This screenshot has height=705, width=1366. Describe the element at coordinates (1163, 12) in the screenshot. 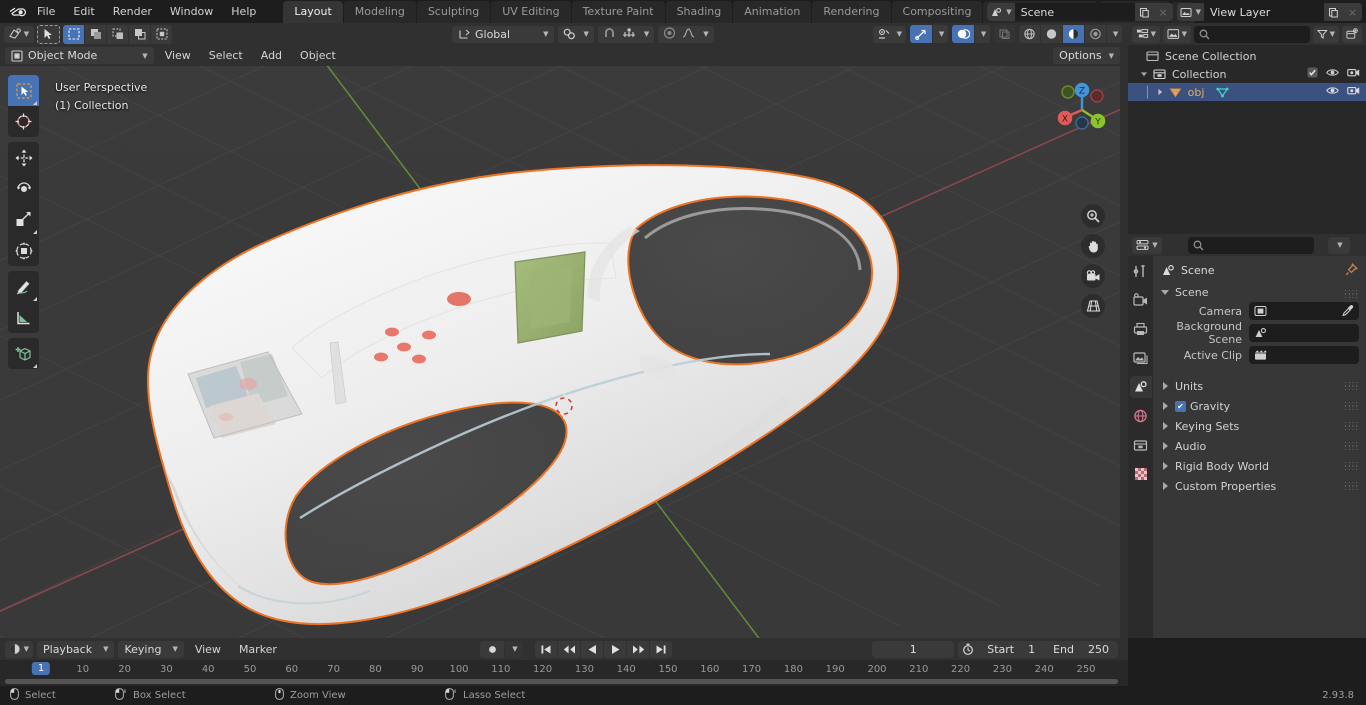

I see `unlink-scene-icon: ×` at that location.